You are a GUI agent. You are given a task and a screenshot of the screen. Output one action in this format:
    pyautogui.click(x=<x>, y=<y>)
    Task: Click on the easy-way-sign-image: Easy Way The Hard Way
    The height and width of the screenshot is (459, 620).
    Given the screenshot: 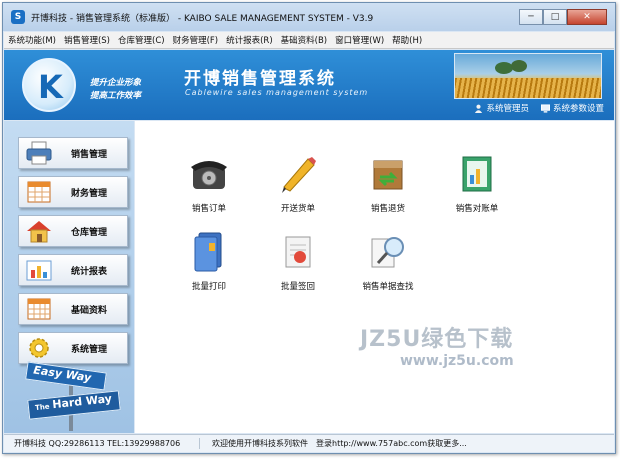 What is the action you would take?
    pyautogui.click(x=71, y=396)
    